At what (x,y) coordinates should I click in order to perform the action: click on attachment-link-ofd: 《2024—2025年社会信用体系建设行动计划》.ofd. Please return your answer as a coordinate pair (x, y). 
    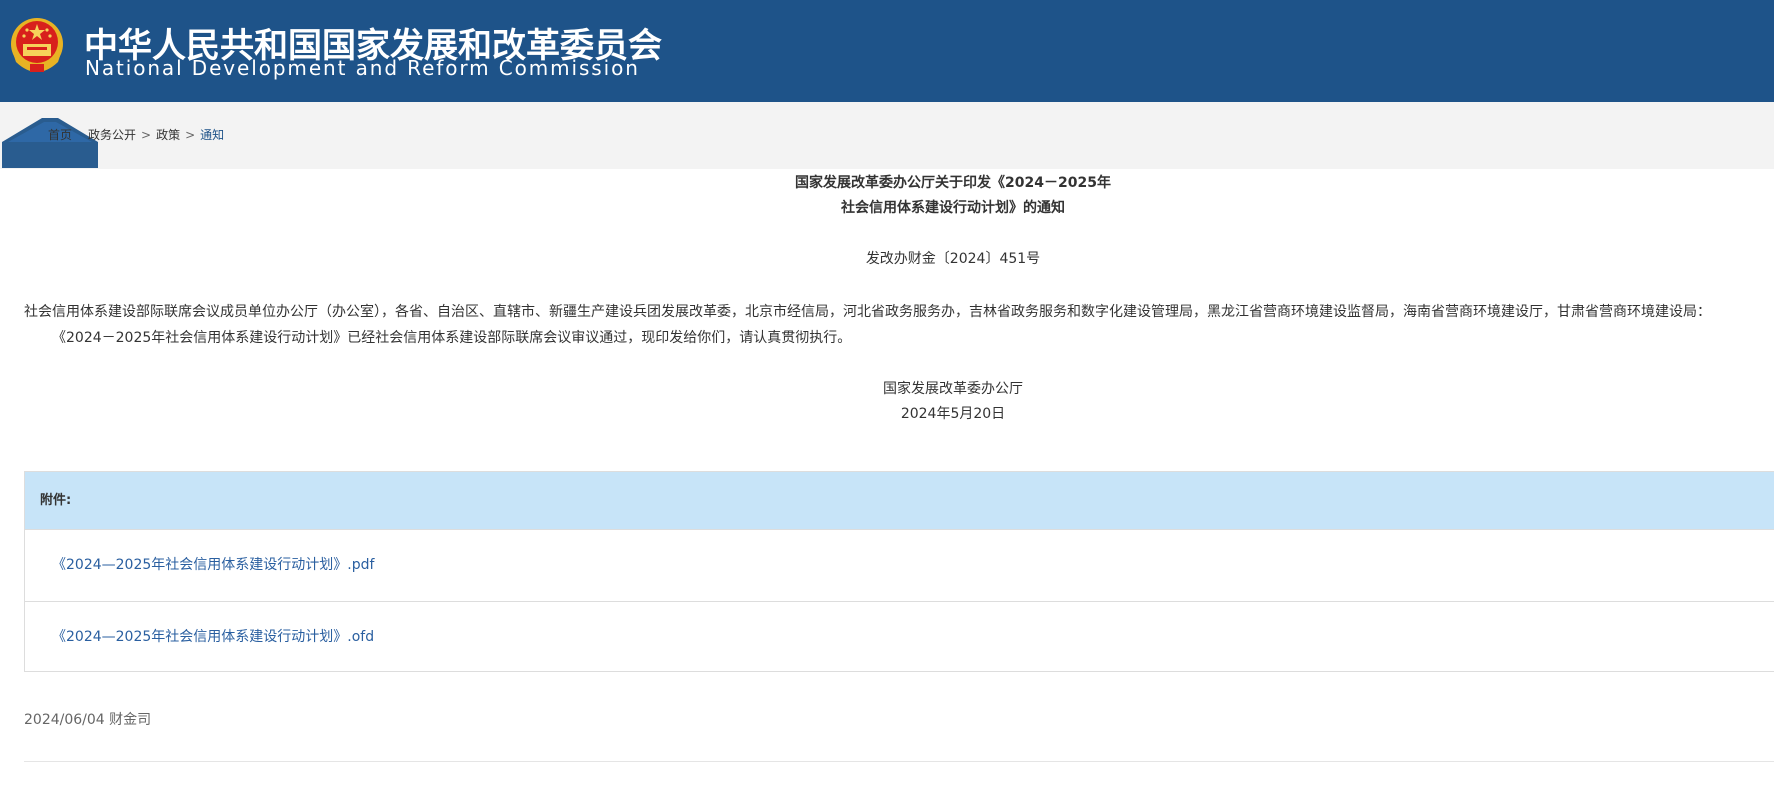
    Looking at the image, I should click on (899, 637).